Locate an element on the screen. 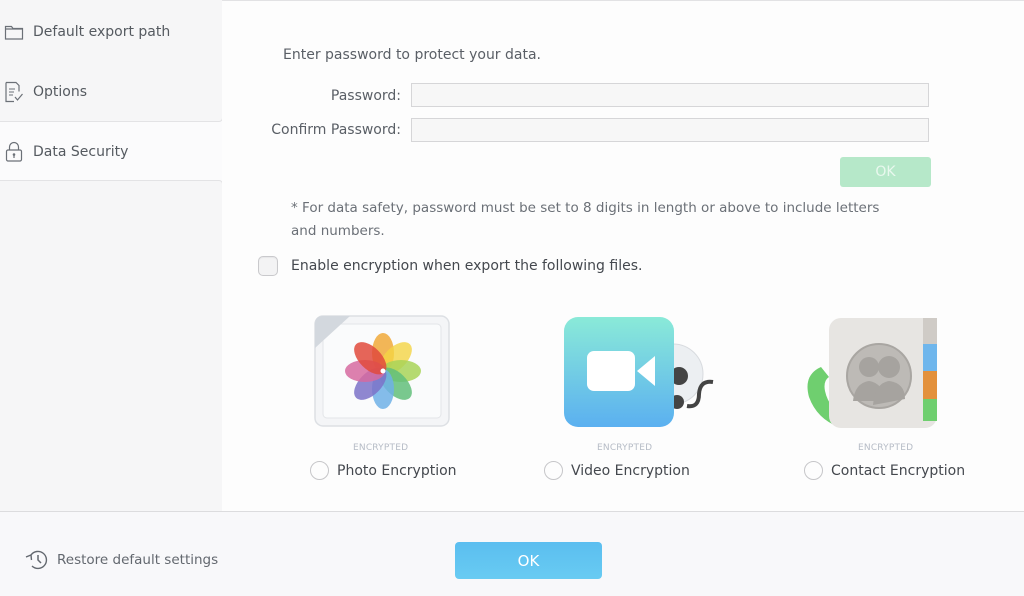  sidebar-item-options: Options is located at coordinates (110, 92).